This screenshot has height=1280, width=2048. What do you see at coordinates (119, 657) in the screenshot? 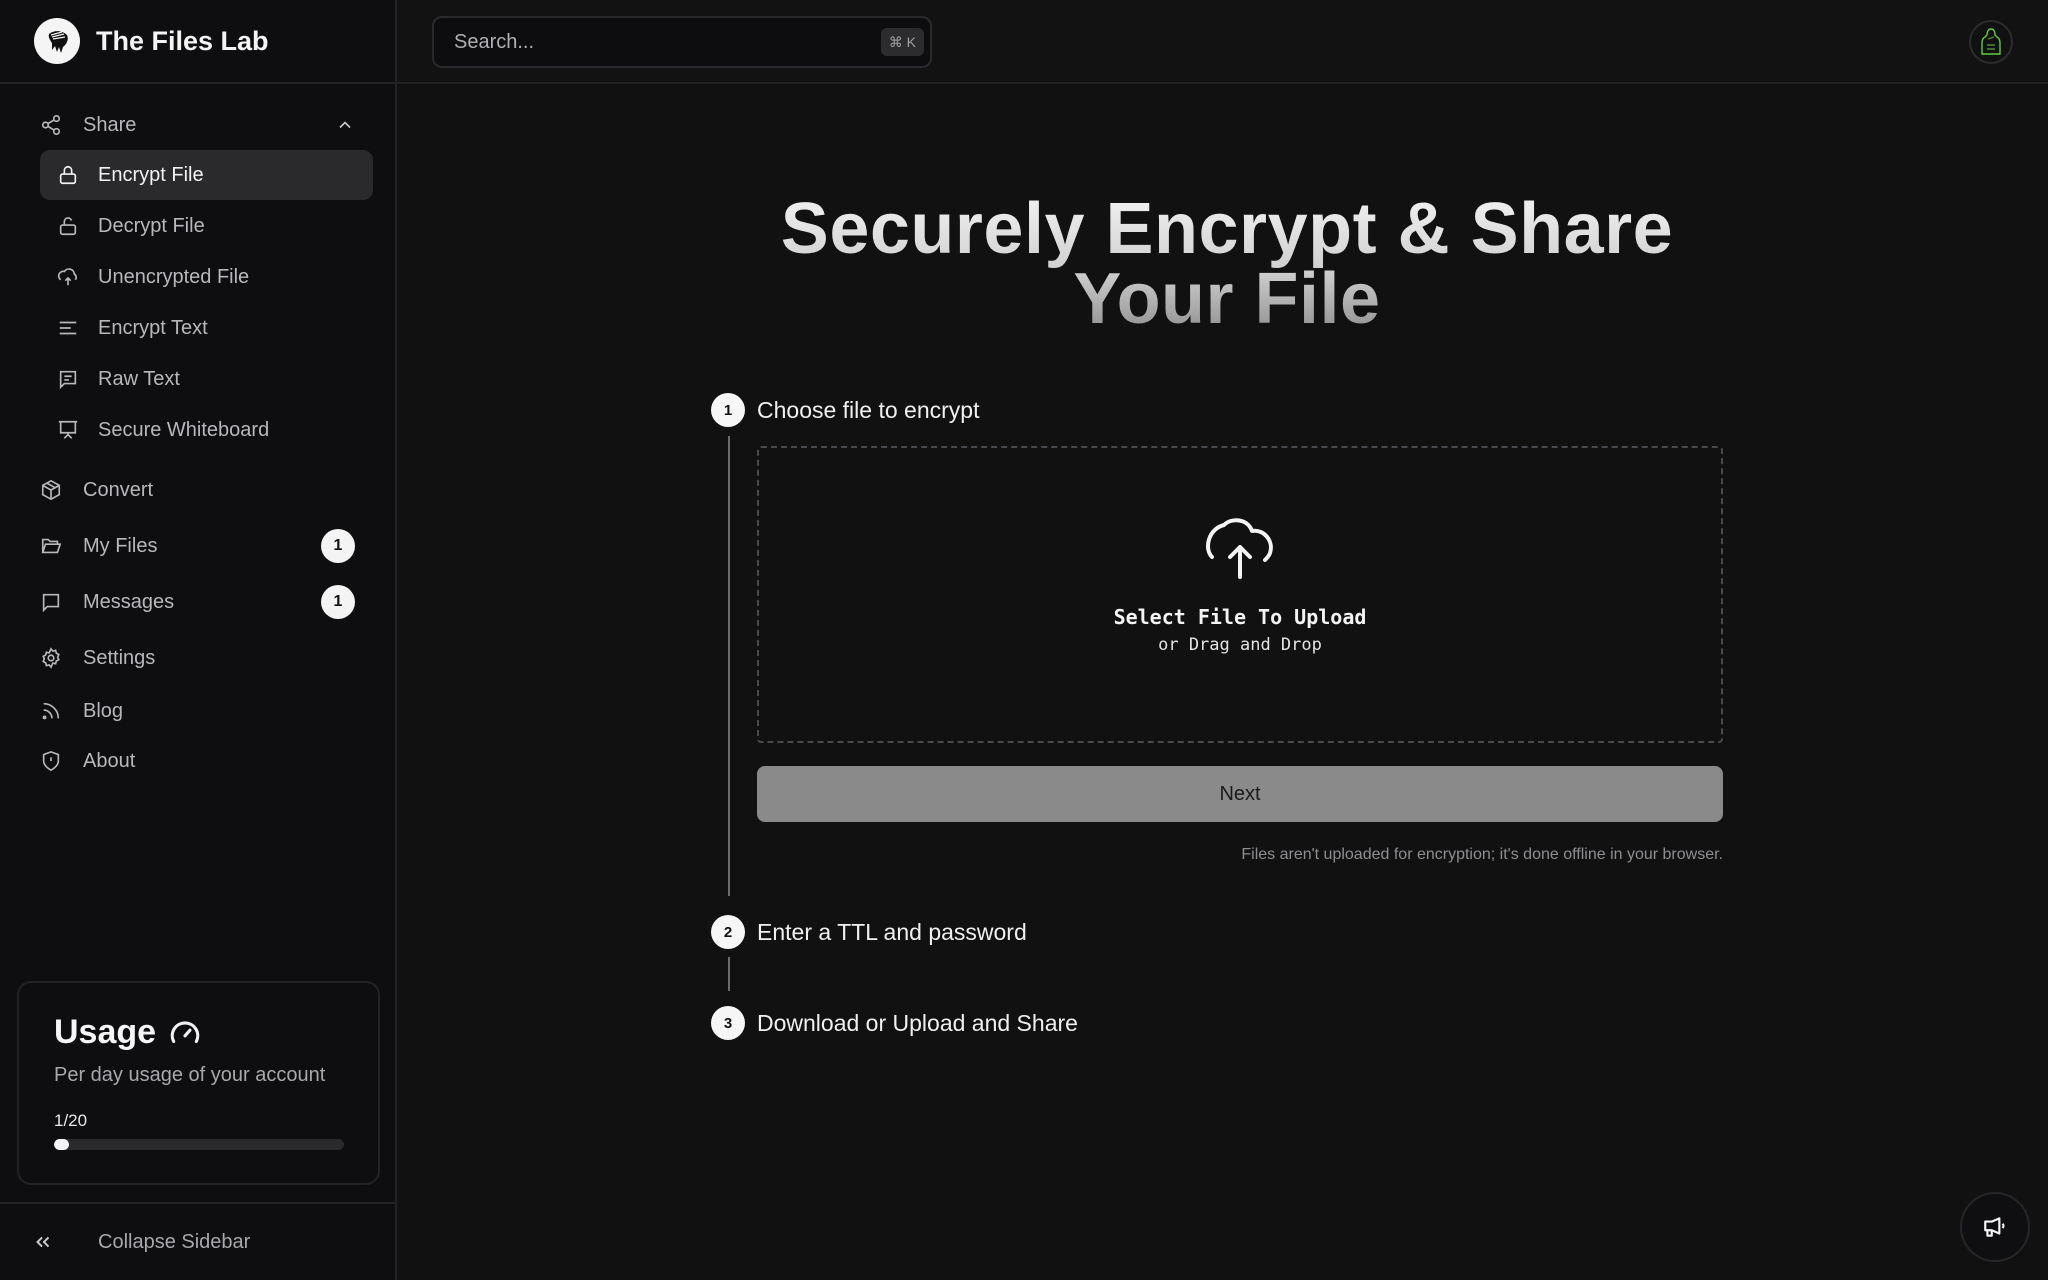
I see `sidebar-item-label: Settings` at bounding box center [119, 657].